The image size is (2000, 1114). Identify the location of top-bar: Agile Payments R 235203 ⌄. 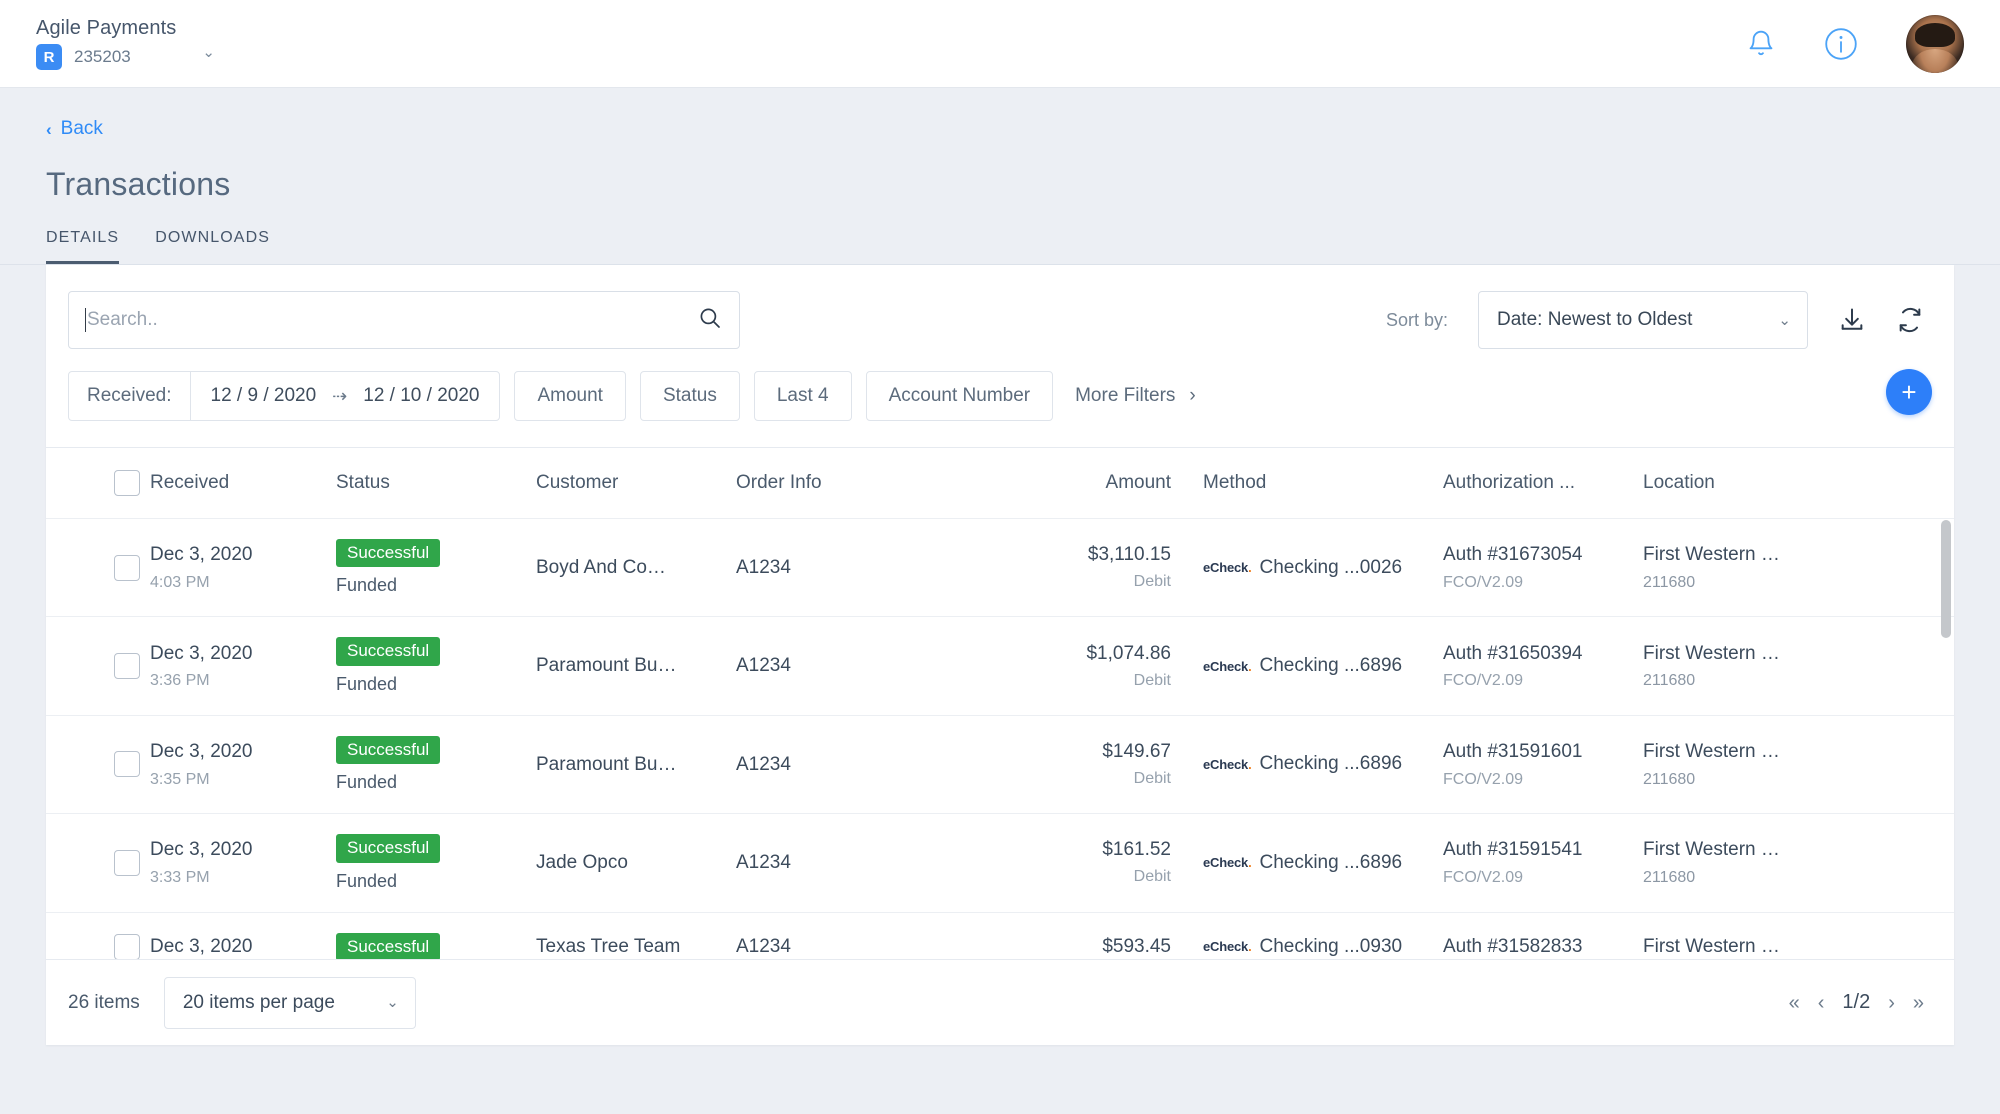
(1000, 44).